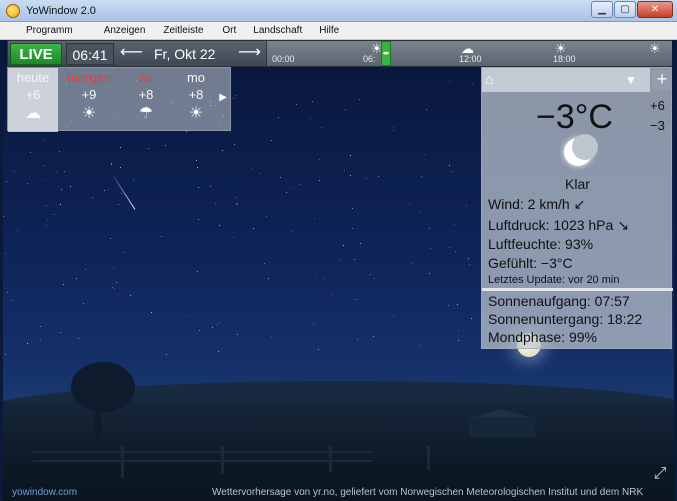  Describe the element at coordinates (89, 113) in the screenshot. I see `sun-cloud-icon: ☀` at that location.